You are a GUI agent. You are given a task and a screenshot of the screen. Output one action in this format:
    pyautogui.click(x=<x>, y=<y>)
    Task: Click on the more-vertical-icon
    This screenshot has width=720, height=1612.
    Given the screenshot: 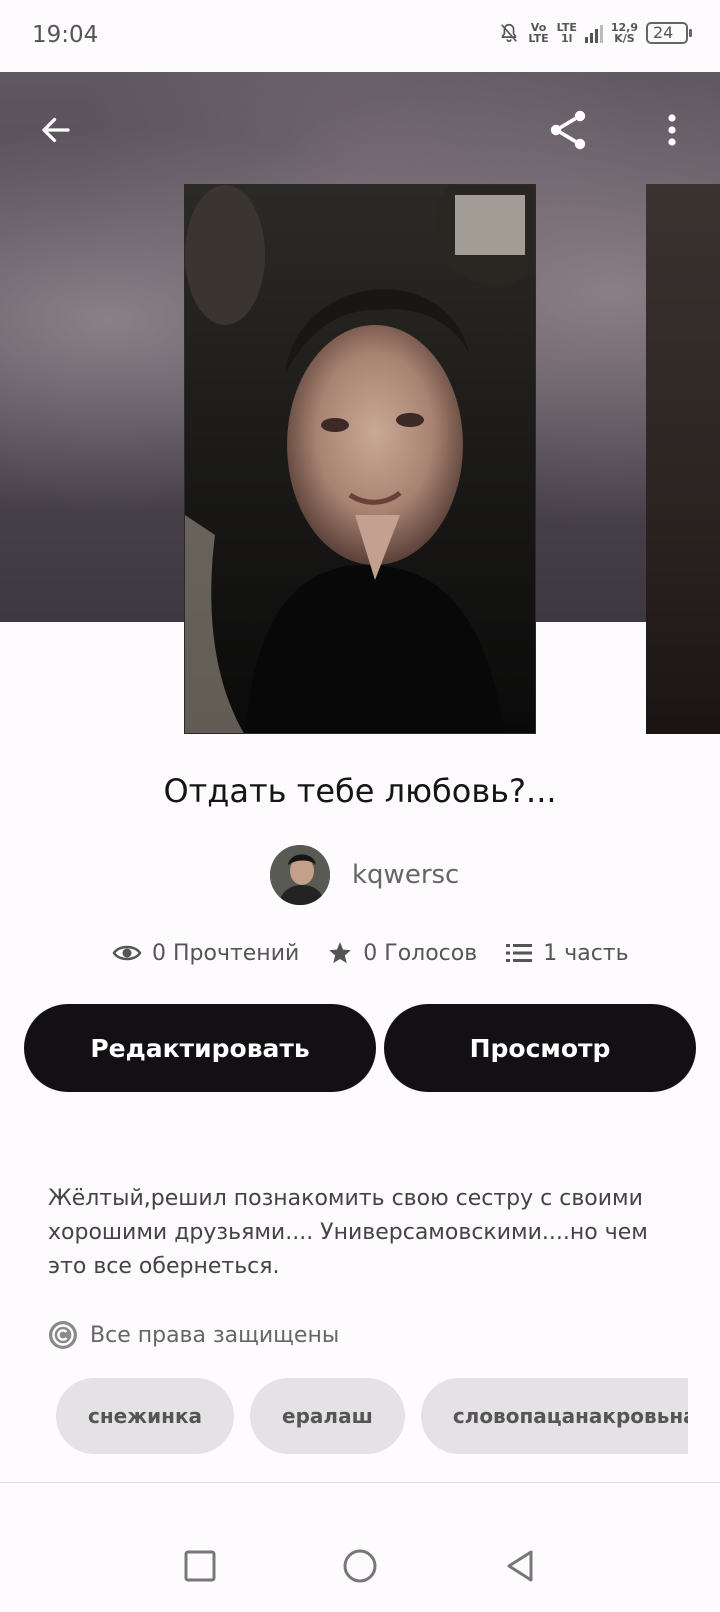 What is the action you would take?
    pyautogui.click(x=672, y=130)
    